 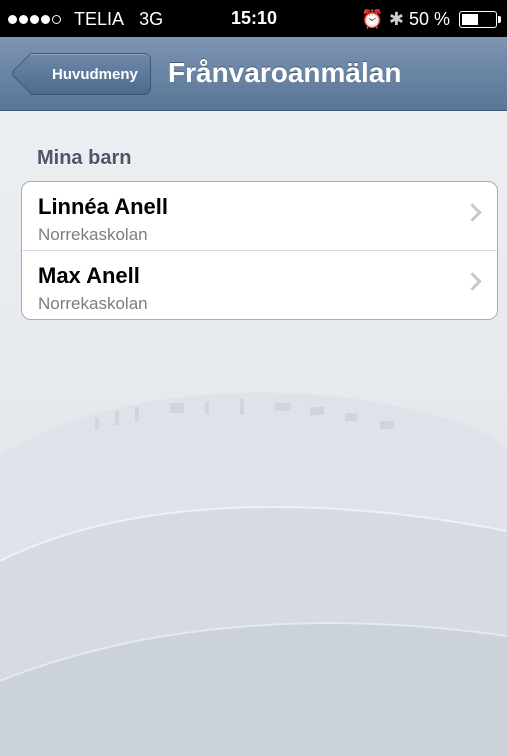 I want to click on alarm-icon: ⏰, so click(x=372, y=18).